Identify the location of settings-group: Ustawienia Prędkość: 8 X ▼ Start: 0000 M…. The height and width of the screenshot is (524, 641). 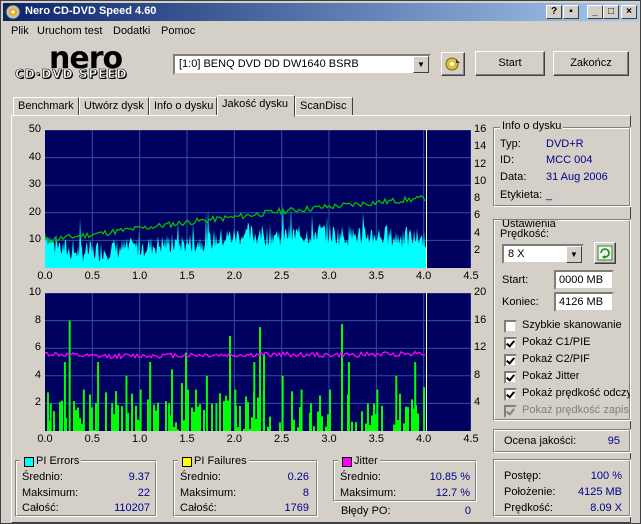
(562, 320).